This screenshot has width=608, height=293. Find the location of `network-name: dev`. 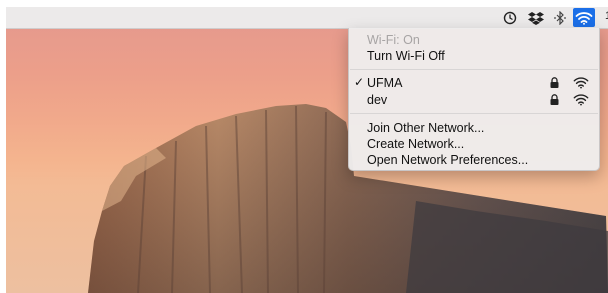

network-name: dev is located at coordinates (377, 100).